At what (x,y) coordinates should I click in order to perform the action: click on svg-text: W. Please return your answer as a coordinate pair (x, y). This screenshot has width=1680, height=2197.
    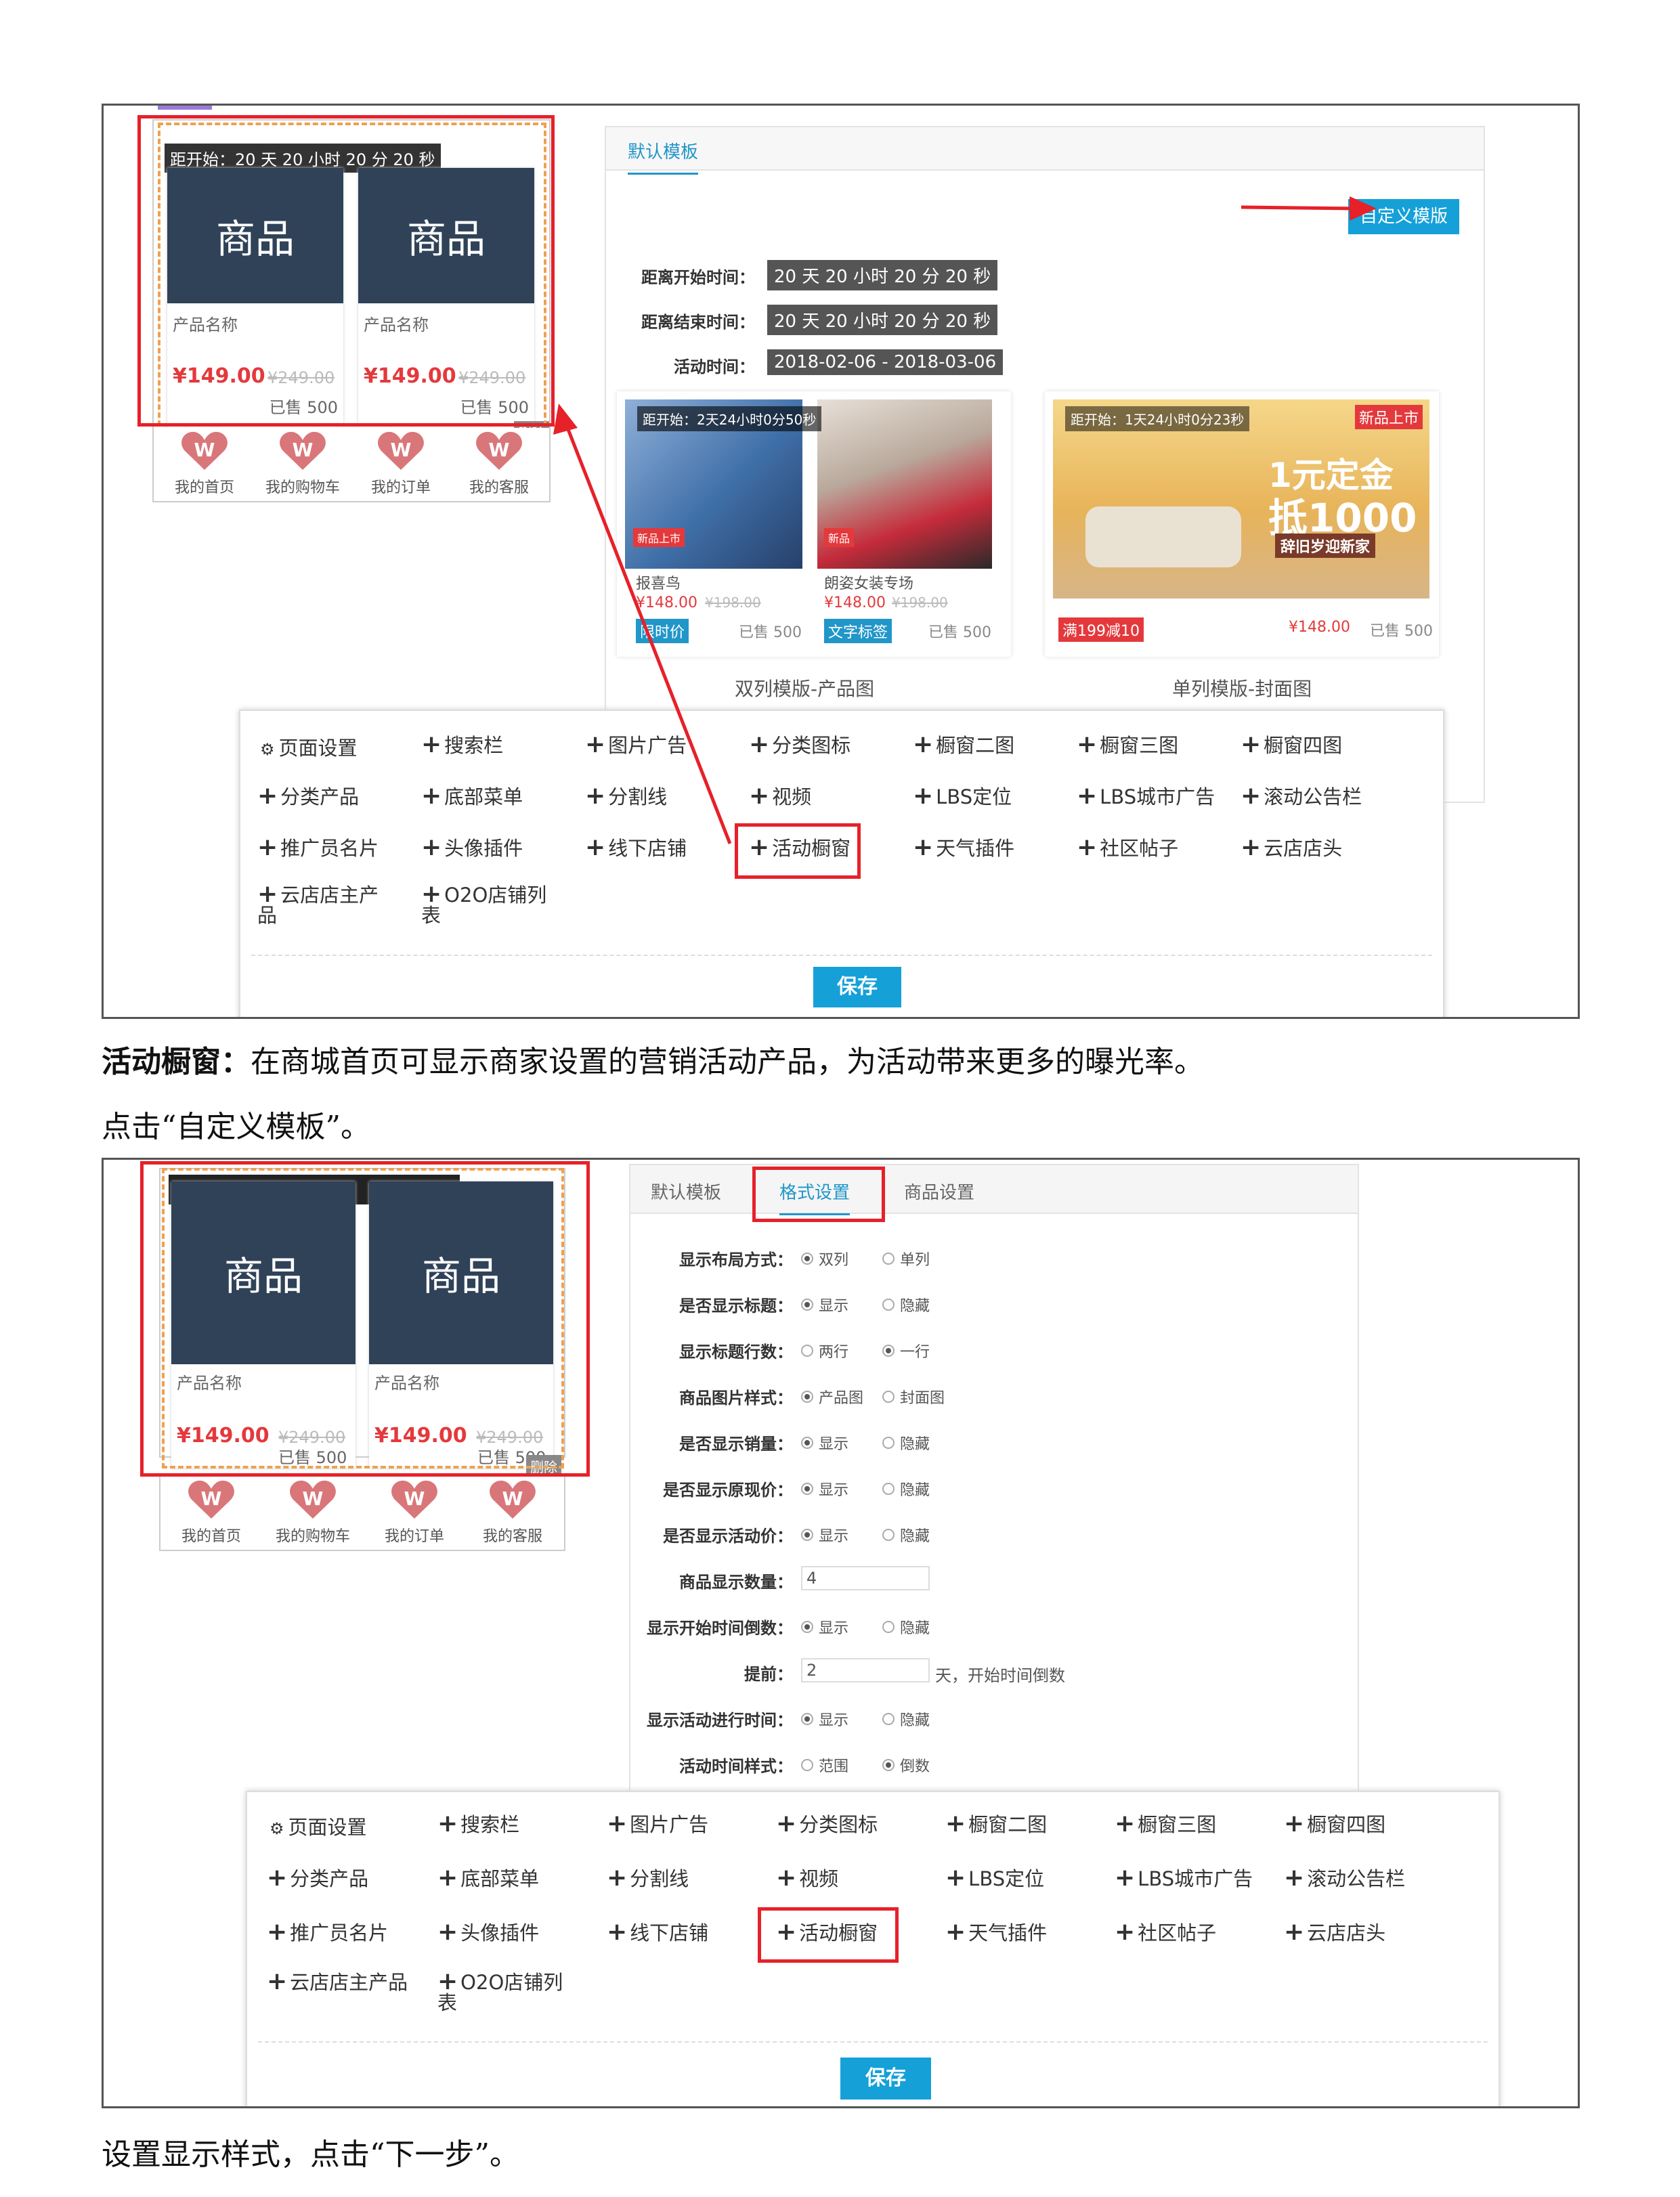
    Looking at the image, I should click on (415, 1498).